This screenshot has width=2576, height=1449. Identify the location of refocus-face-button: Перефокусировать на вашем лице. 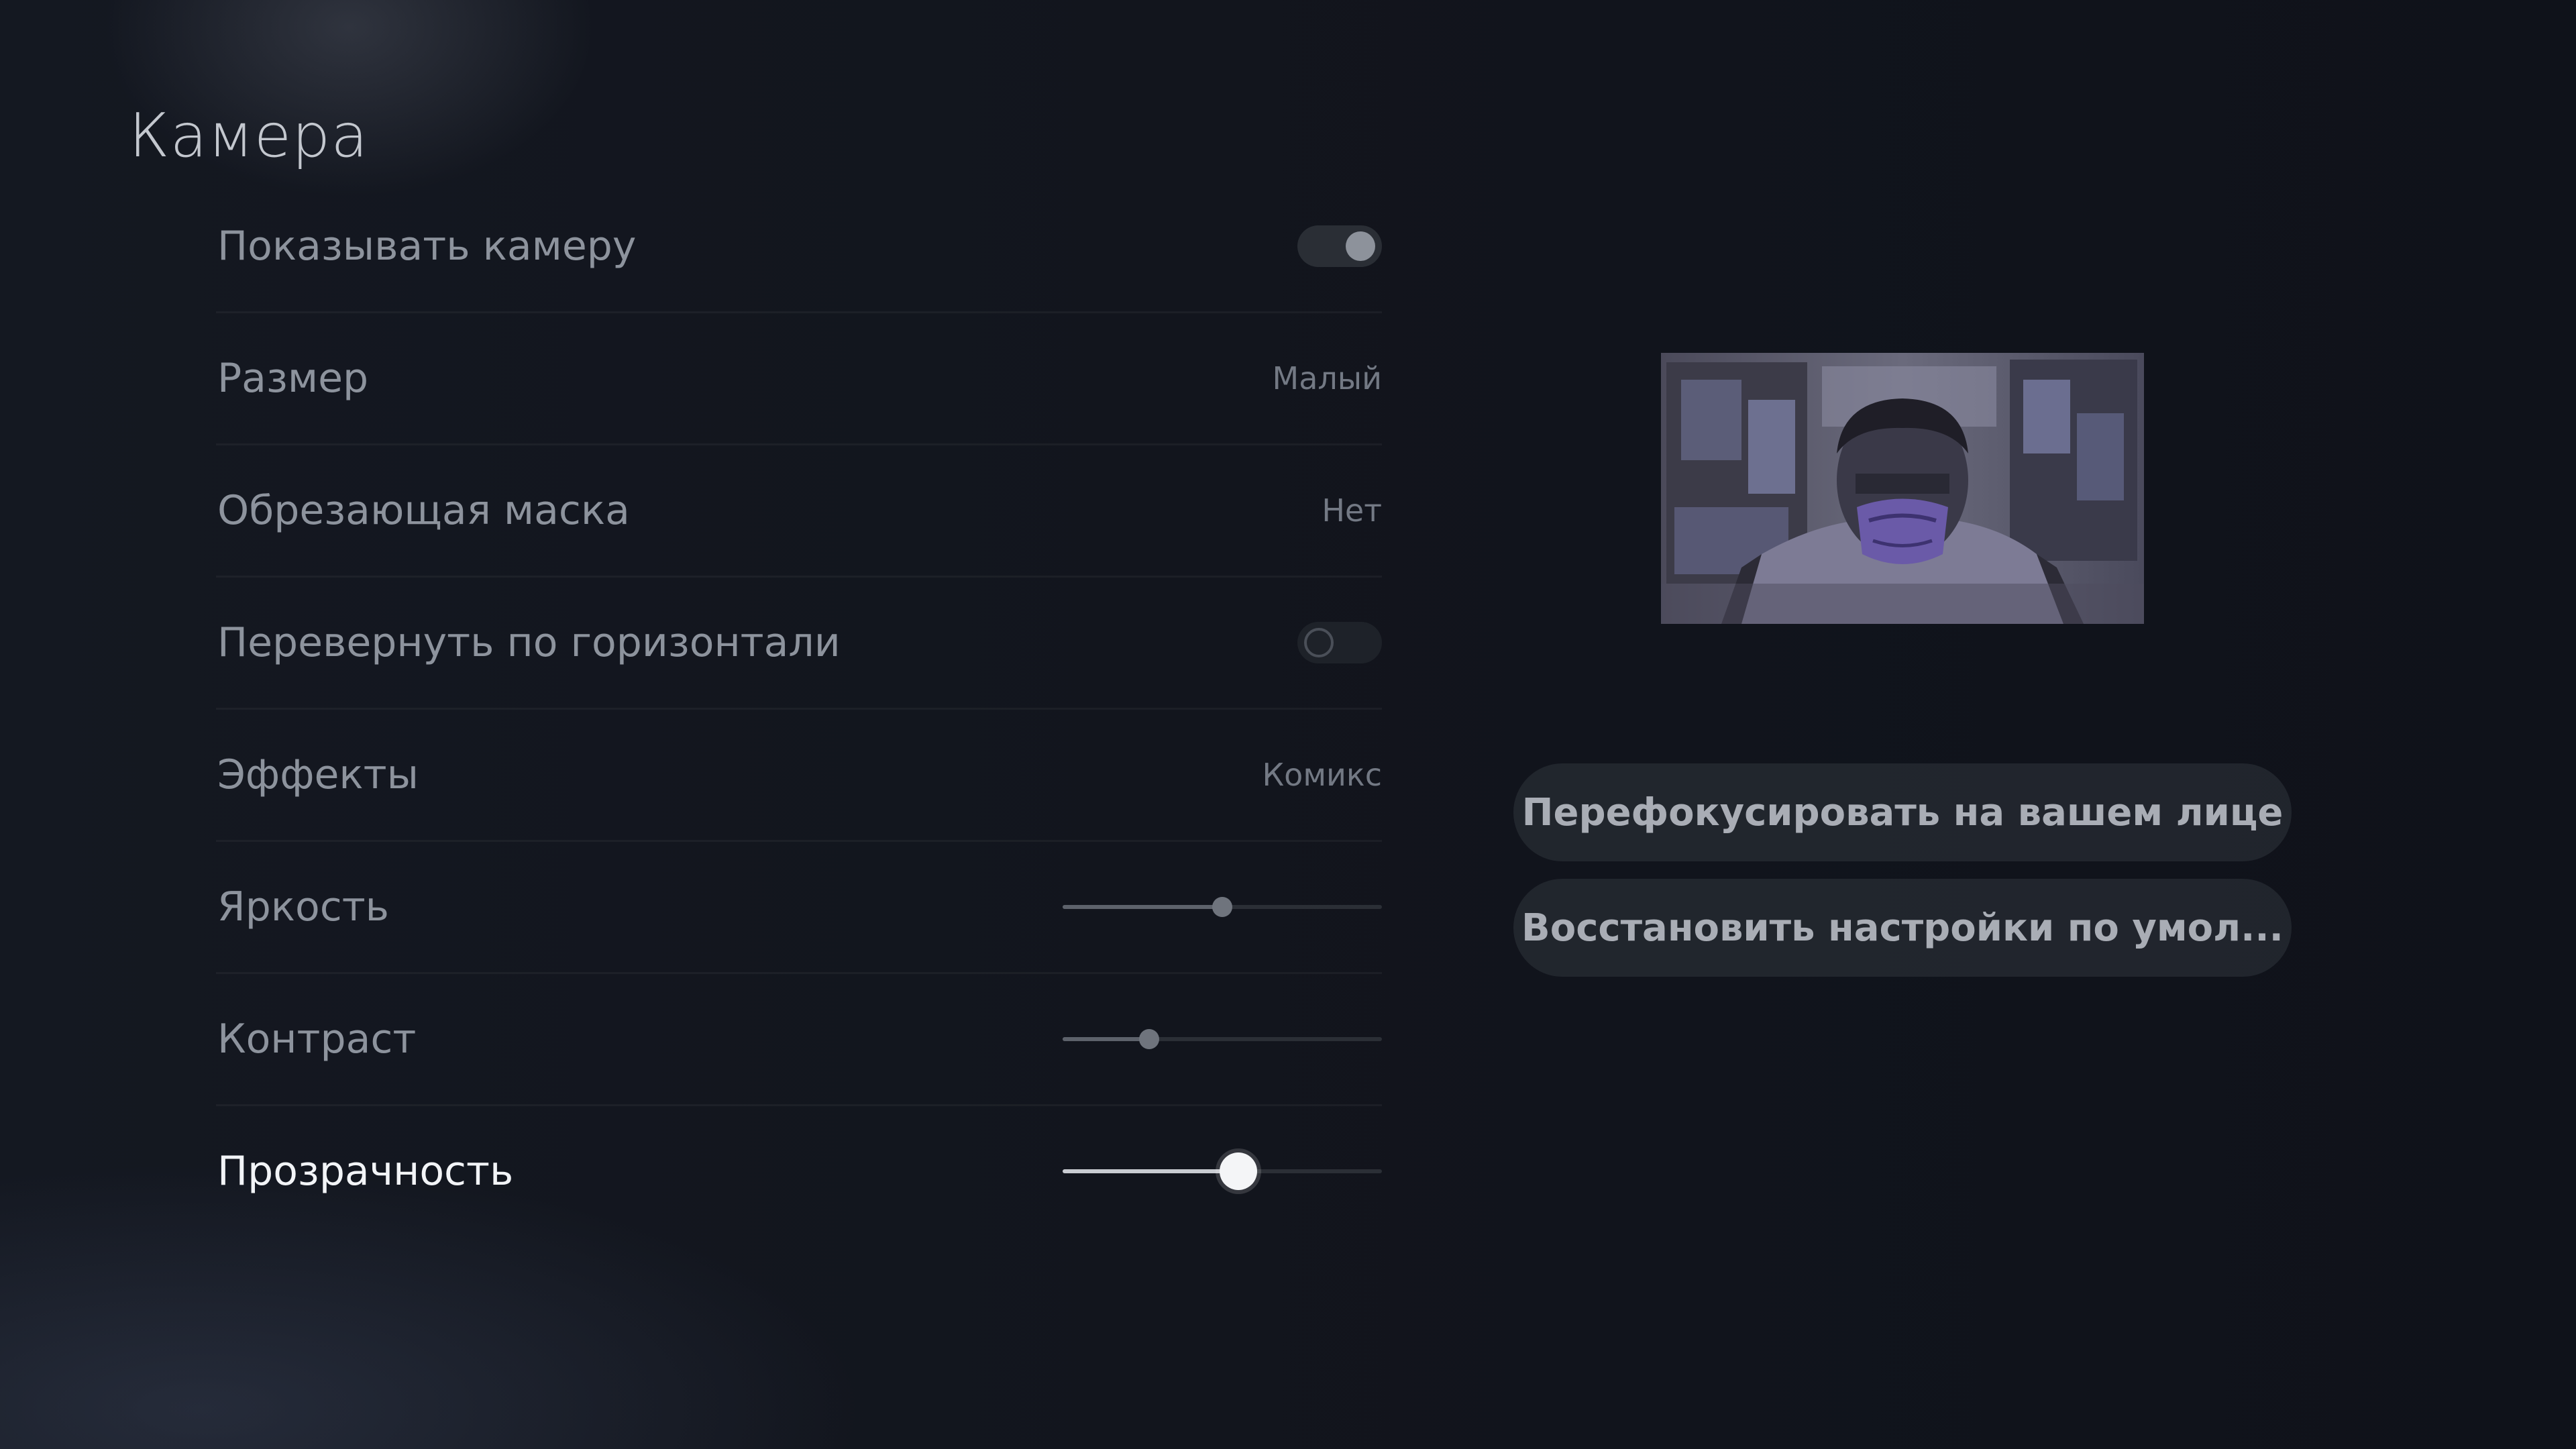
(1902, 812).